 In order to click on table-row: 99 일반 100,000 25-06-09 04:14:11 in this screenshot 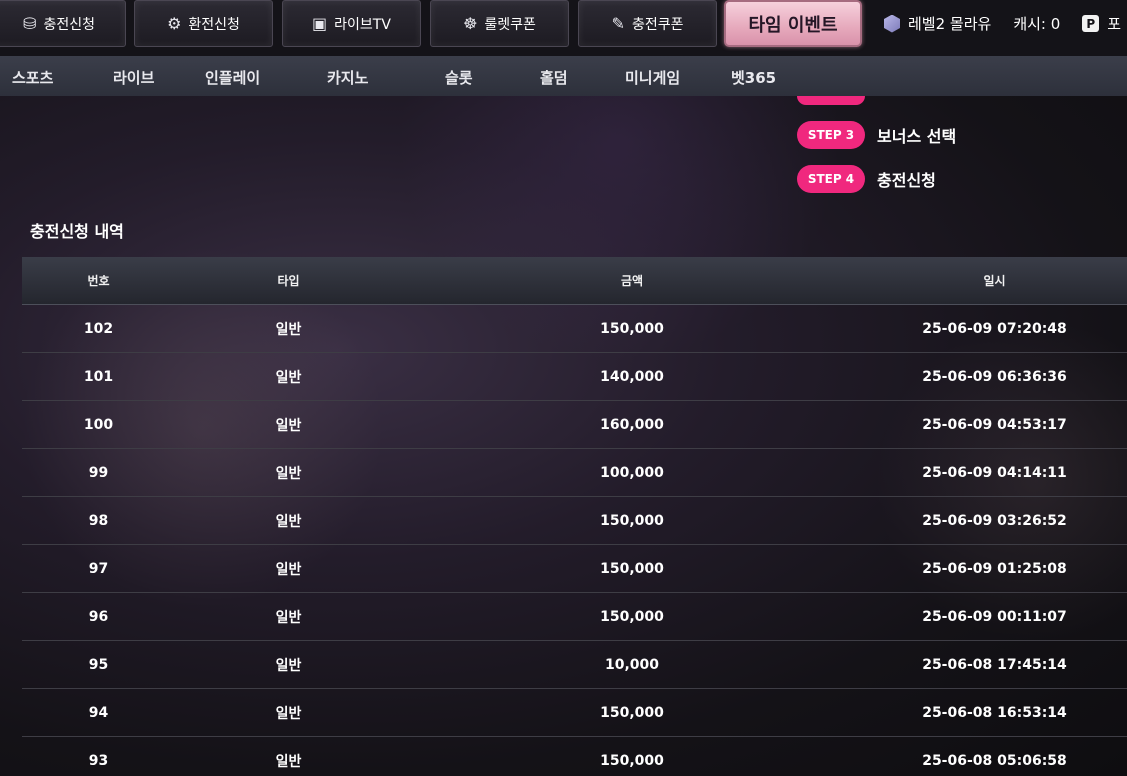, I will do `click(574, 473)`.